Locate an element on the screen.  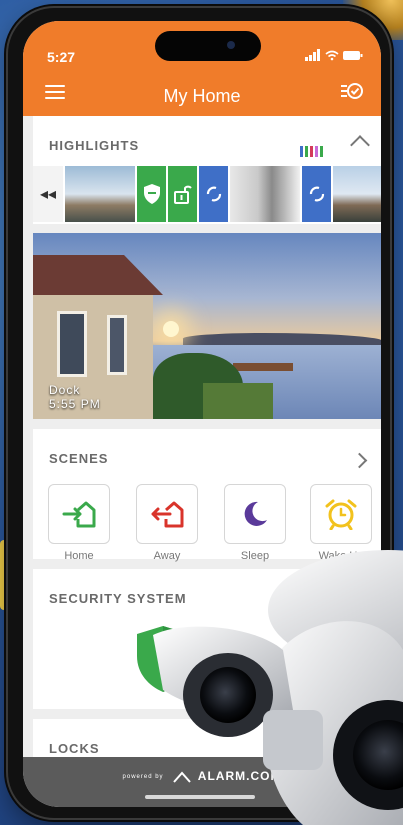
moon-icon is located at coordinates (255, 513).